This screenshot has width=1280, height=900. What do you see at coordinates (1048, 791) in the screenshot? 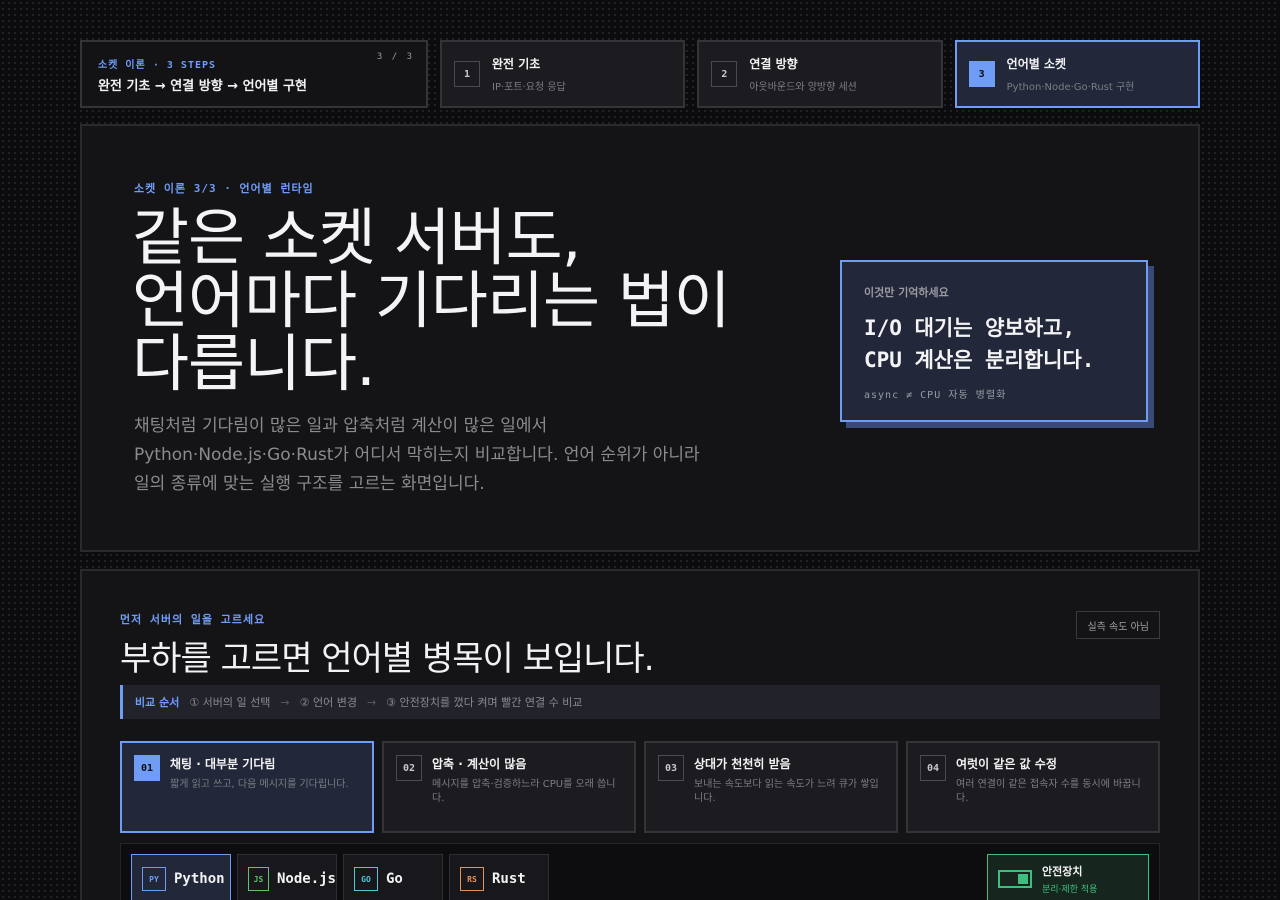
I see `workload-desc: 여러 연결이 같은 접속자 수를 동시에 바꿉니다.` at bounding box center [1048, 791].